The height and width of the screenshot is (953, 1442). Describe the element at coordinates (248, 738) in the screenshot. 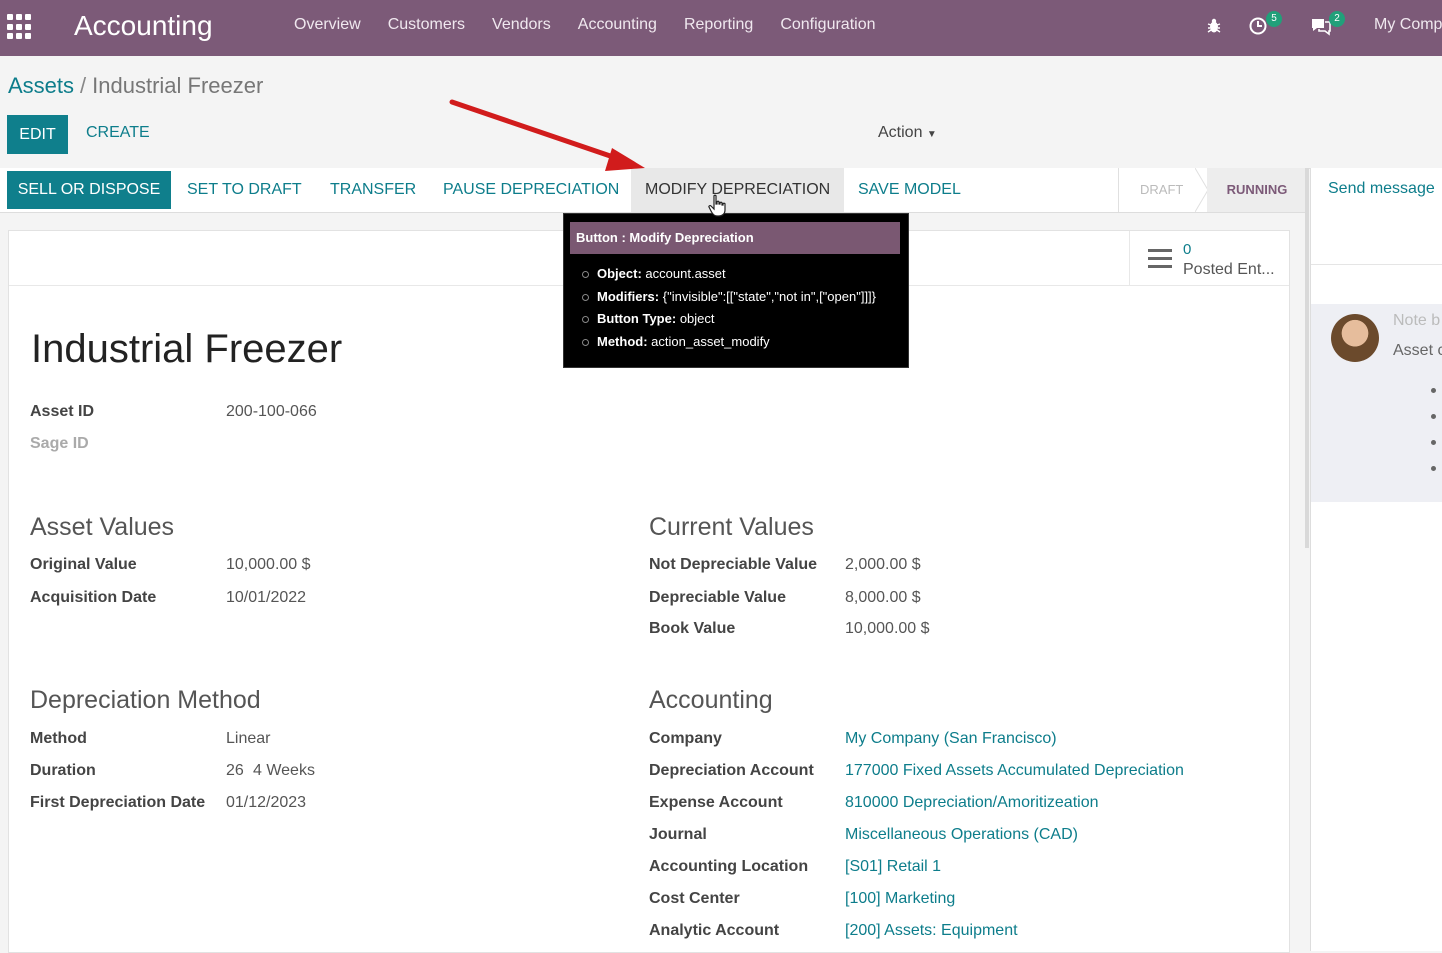

I see `method-value: Linear` at that location.